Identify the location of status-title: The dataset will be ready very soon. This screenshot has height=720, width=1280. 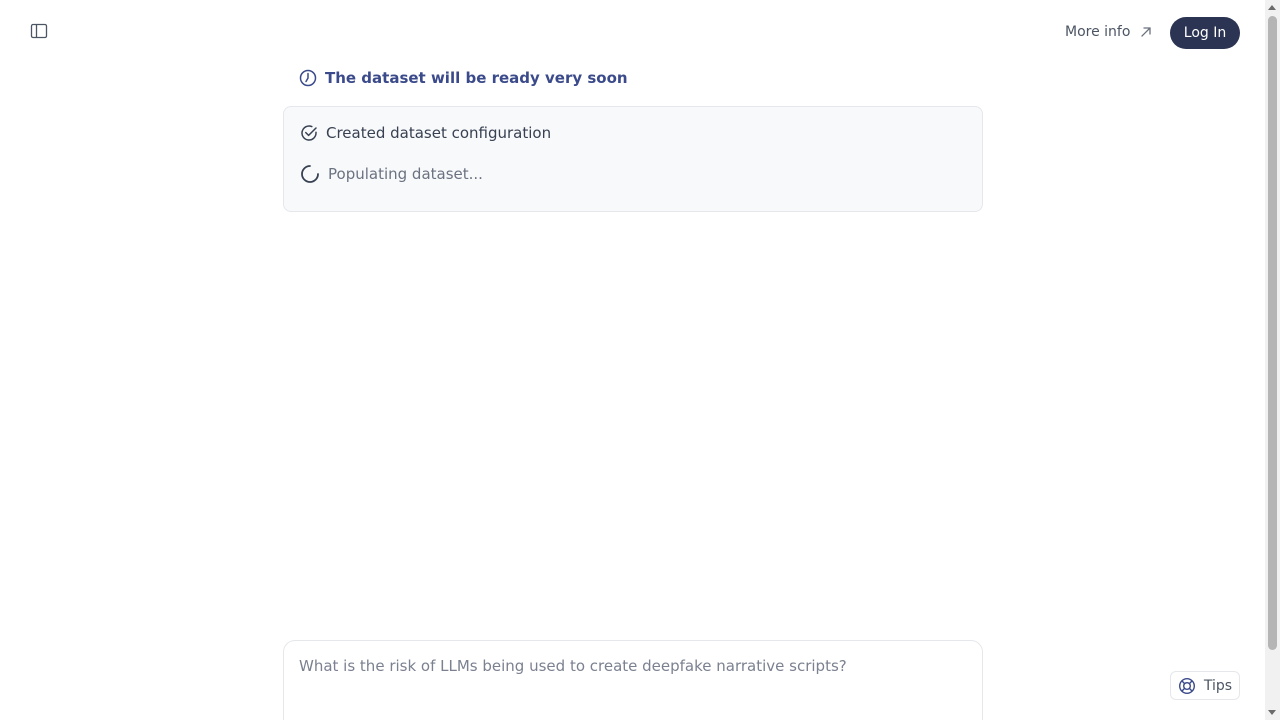
(463, 78).